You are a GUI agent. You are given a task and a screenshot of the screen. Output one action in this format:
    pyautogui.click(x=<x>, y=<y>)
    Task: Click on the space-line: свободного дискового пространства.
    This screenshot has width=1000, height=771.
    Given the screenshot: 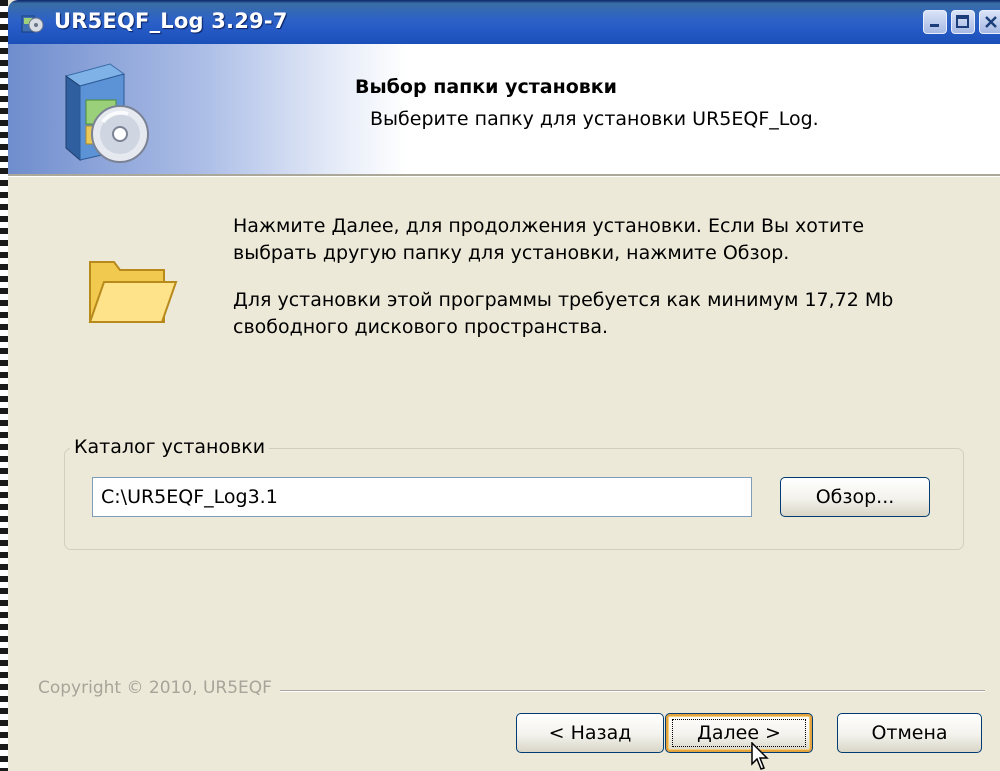 What is the action you would take?
    pyautogui.click(x=421, y=327)
    